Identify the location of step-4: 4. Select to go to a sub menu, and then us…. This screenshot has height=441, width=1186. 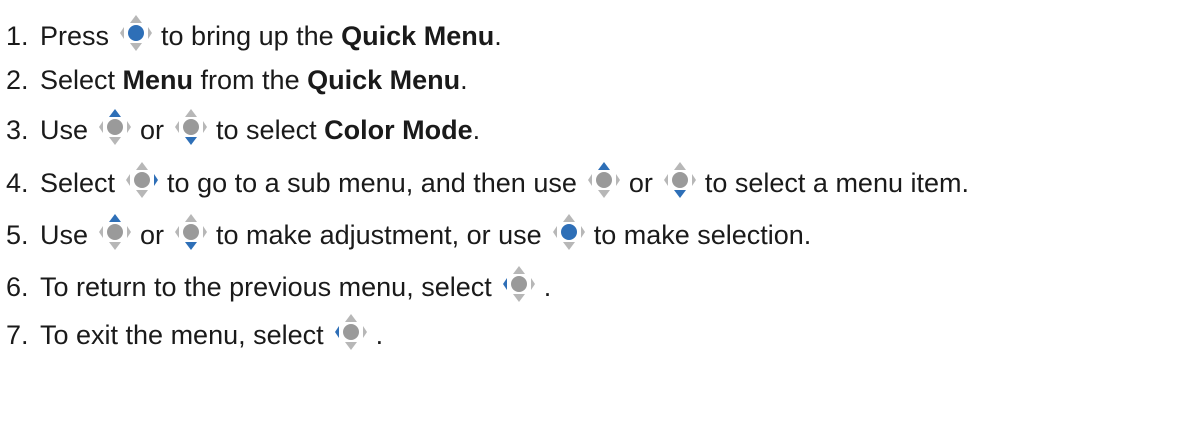
(487, 183).